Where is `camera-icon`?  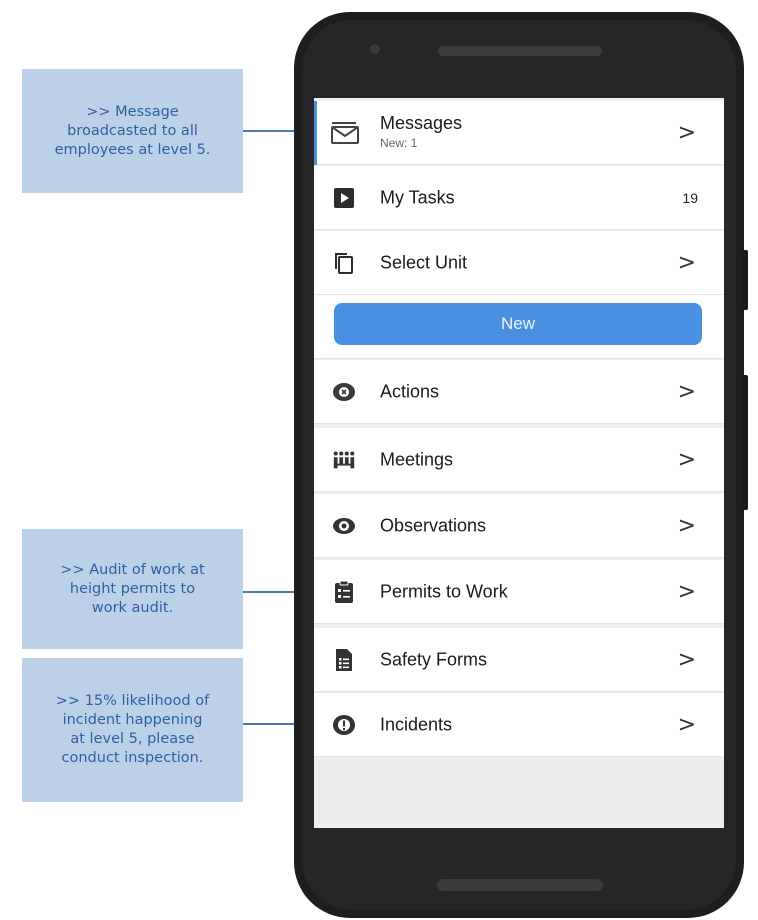
camera-icon is located at coordinates (375, 49).